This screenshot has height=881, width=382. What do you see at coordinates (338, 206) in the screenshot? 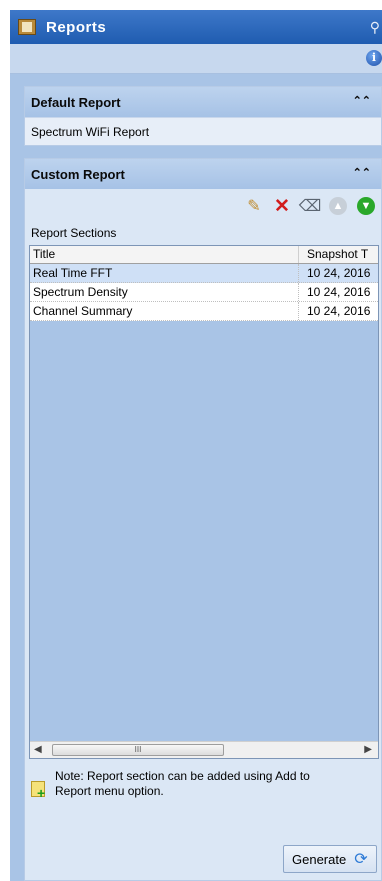
I see `move-up-icon: ▲` at bounding box center [338, 206].